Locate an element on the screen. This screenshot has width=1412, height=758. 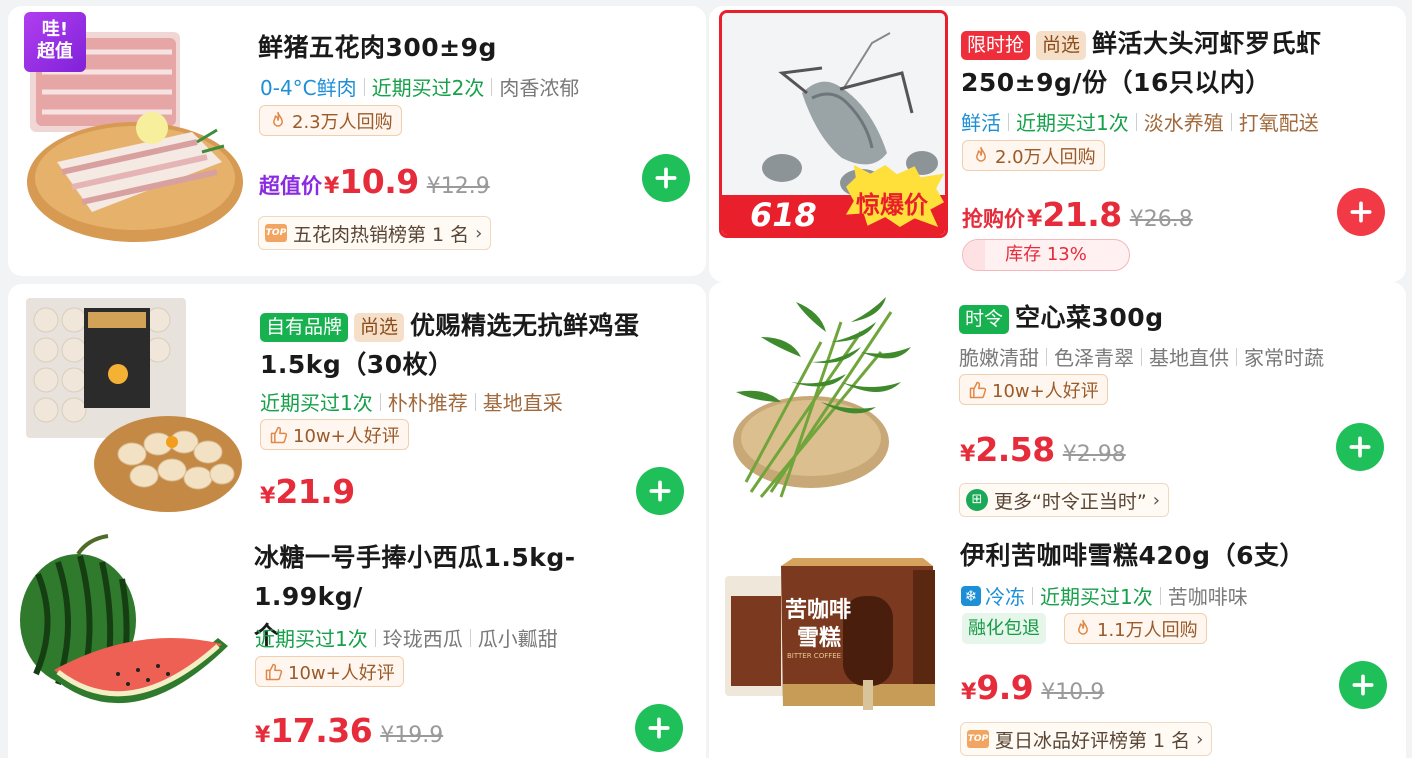
tag: 基地直供 is located at coordinates (1189, 358).